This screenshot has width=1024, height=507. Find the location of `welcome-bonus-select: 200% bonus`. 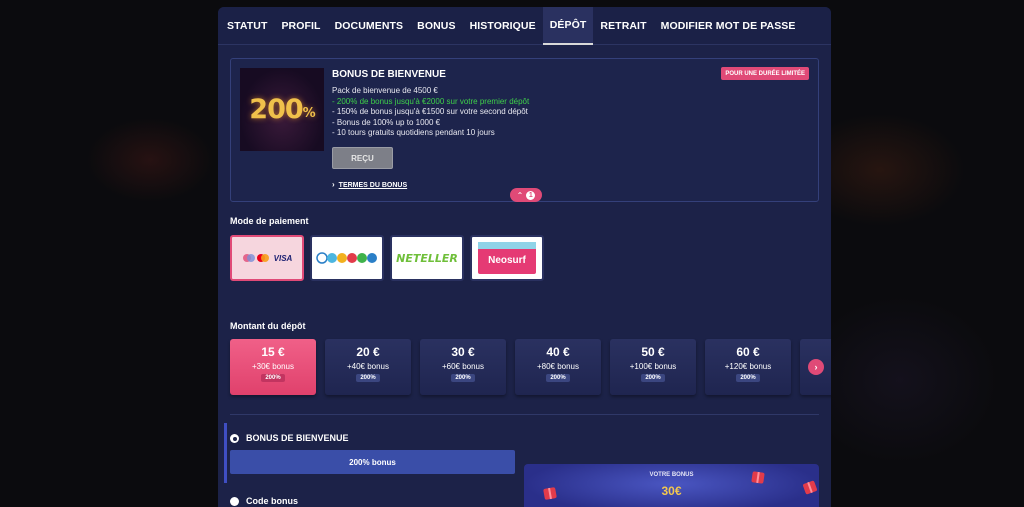

welcome-bonus-select: 200% bonus is located at coordinates (372, 462).